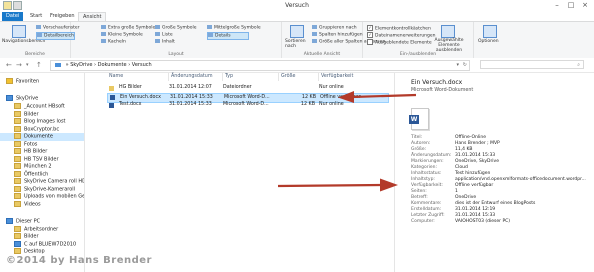 This screenshot has width=594, height=272. Describe the element at coordinates (42, 222) in the screenshot. I see `nav-item: Dieser PC` at that location.